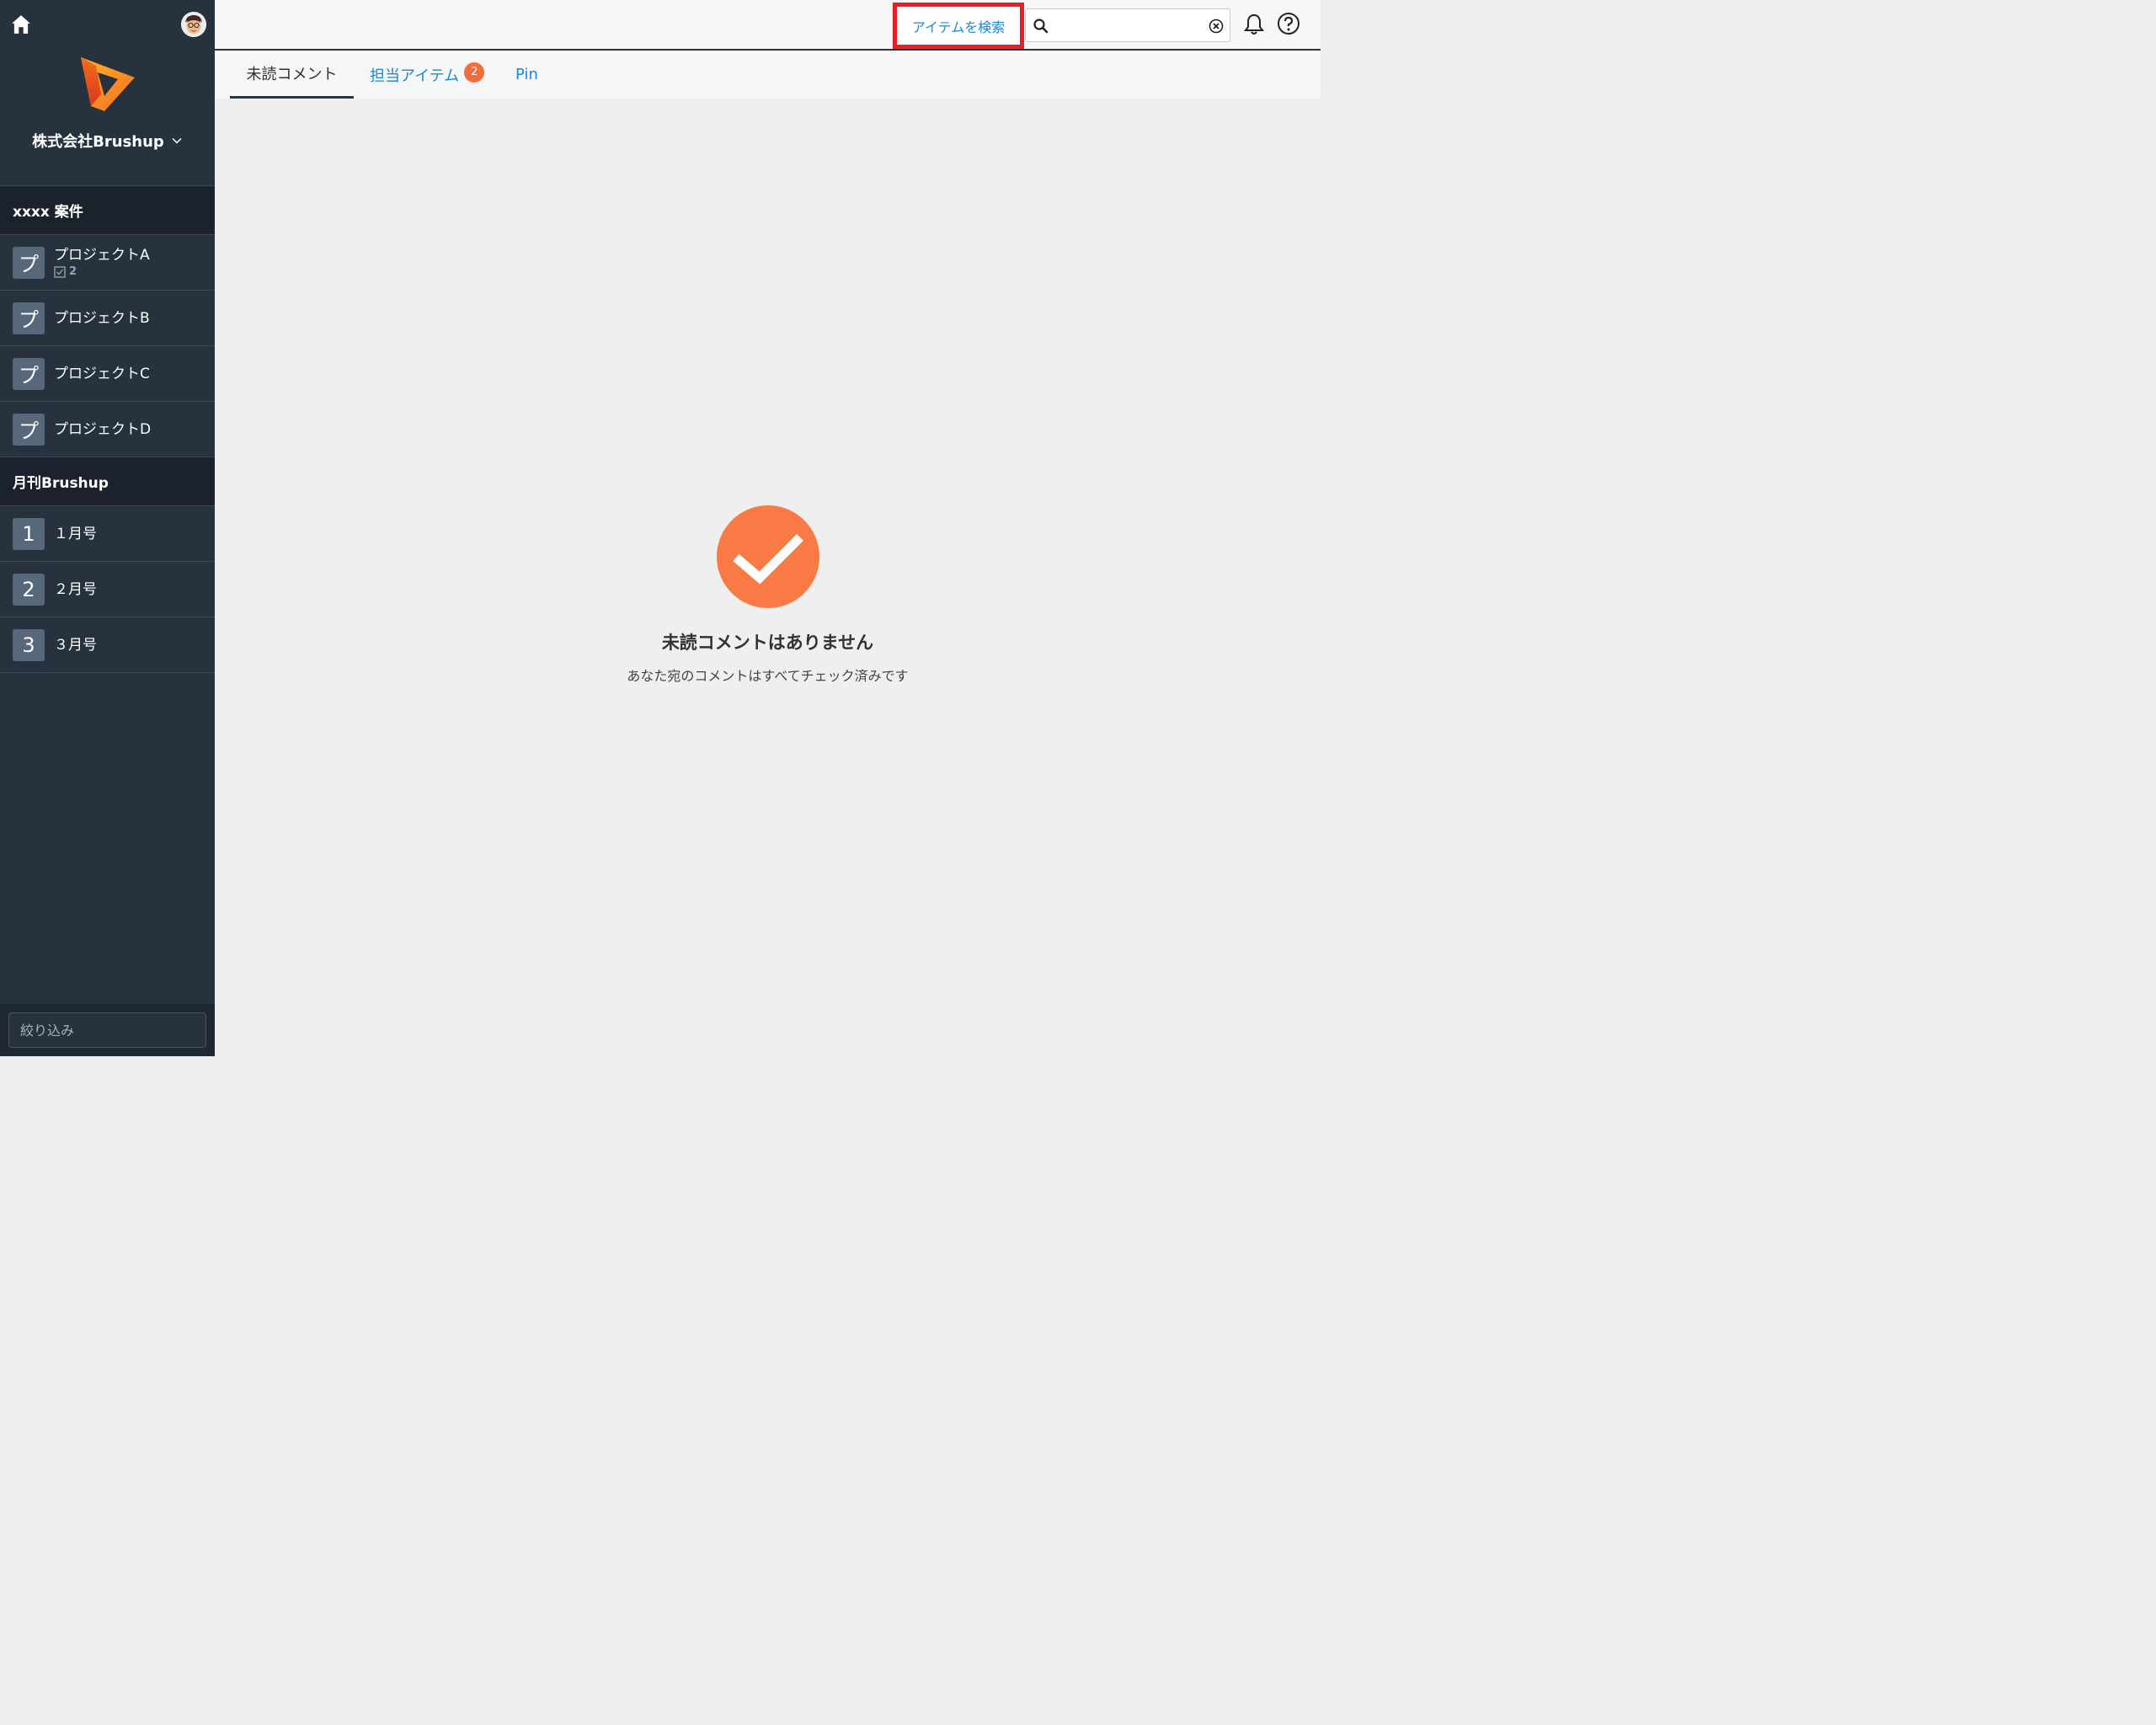 Image resolution: width=2156 pixels, height=1725 pixels. I want to click on tab-bar: 未読コメント 担当アイテム 2 Pin, so click(768, 75).